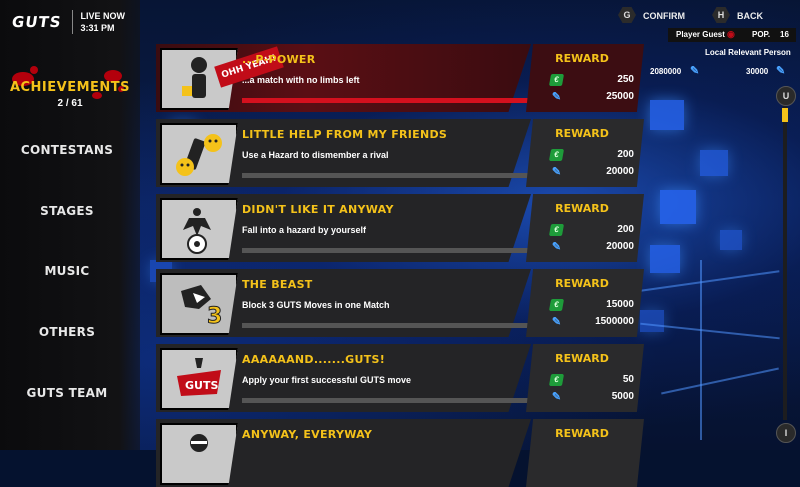  I want to click on beast-block-icon: 3, so click(199, 304).